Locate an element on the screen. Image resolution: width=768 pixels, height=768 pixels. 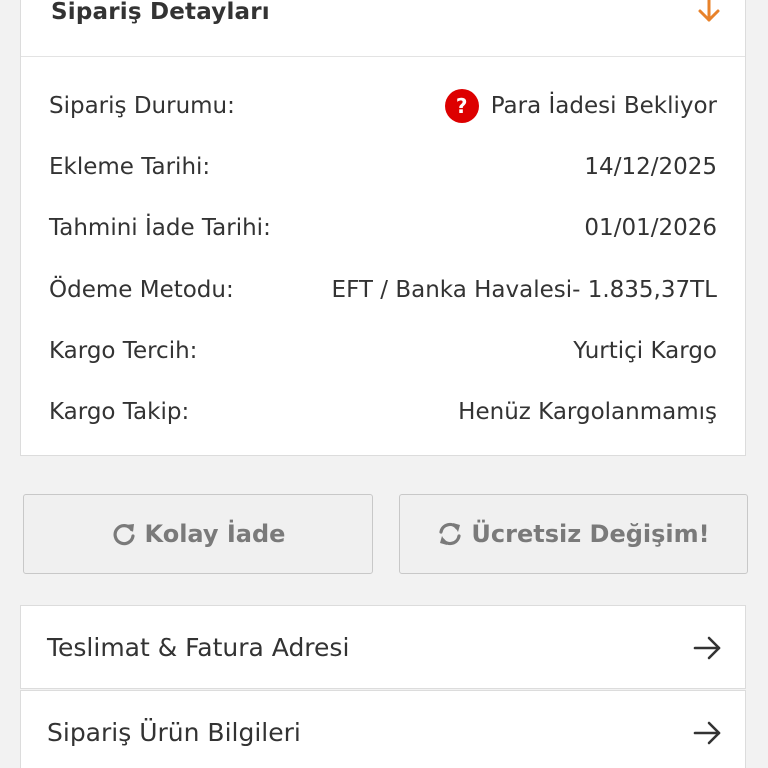
order-details-header: Sipariş Detayları is located at coordinates (383, 28).